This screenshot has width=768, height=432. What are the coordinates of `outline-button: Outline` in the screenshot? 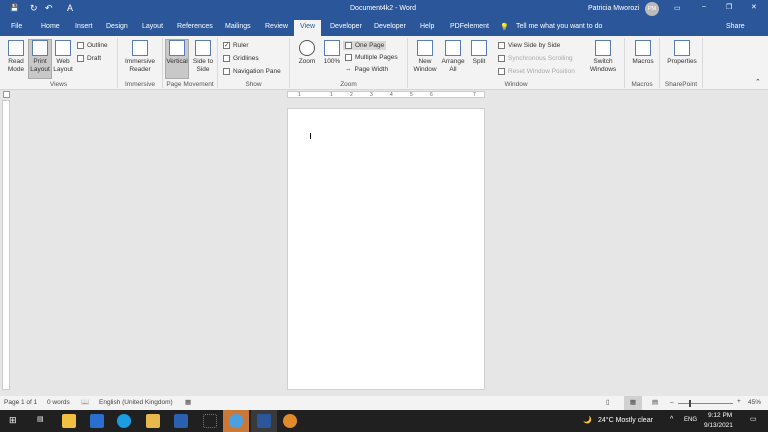 It's located at (92, 45).